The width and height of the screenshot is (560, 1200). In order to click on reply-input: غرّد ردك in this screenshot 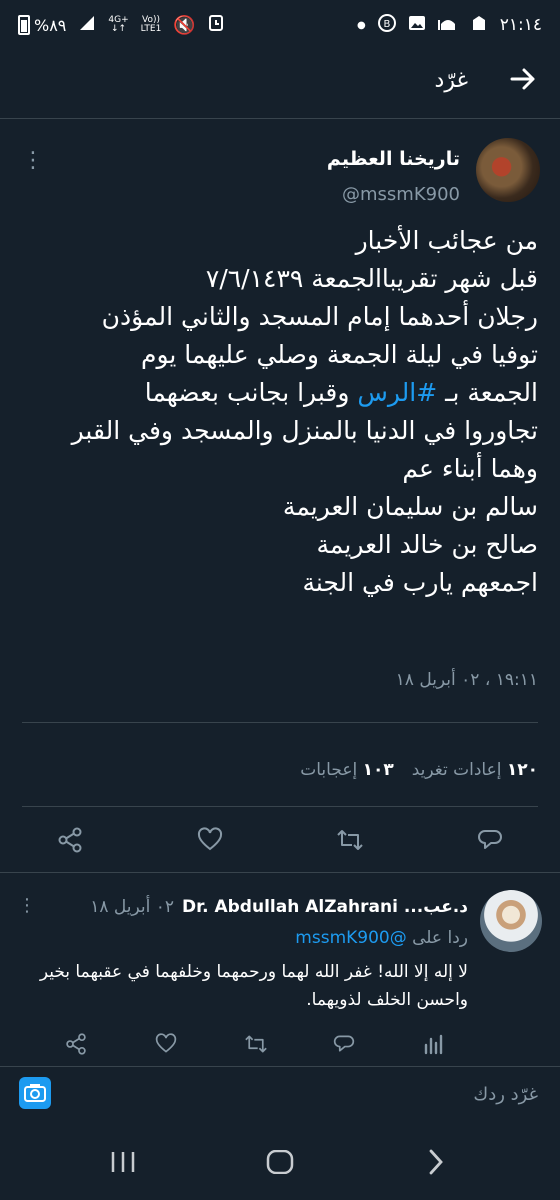, I will do `click(505, 1094)`.